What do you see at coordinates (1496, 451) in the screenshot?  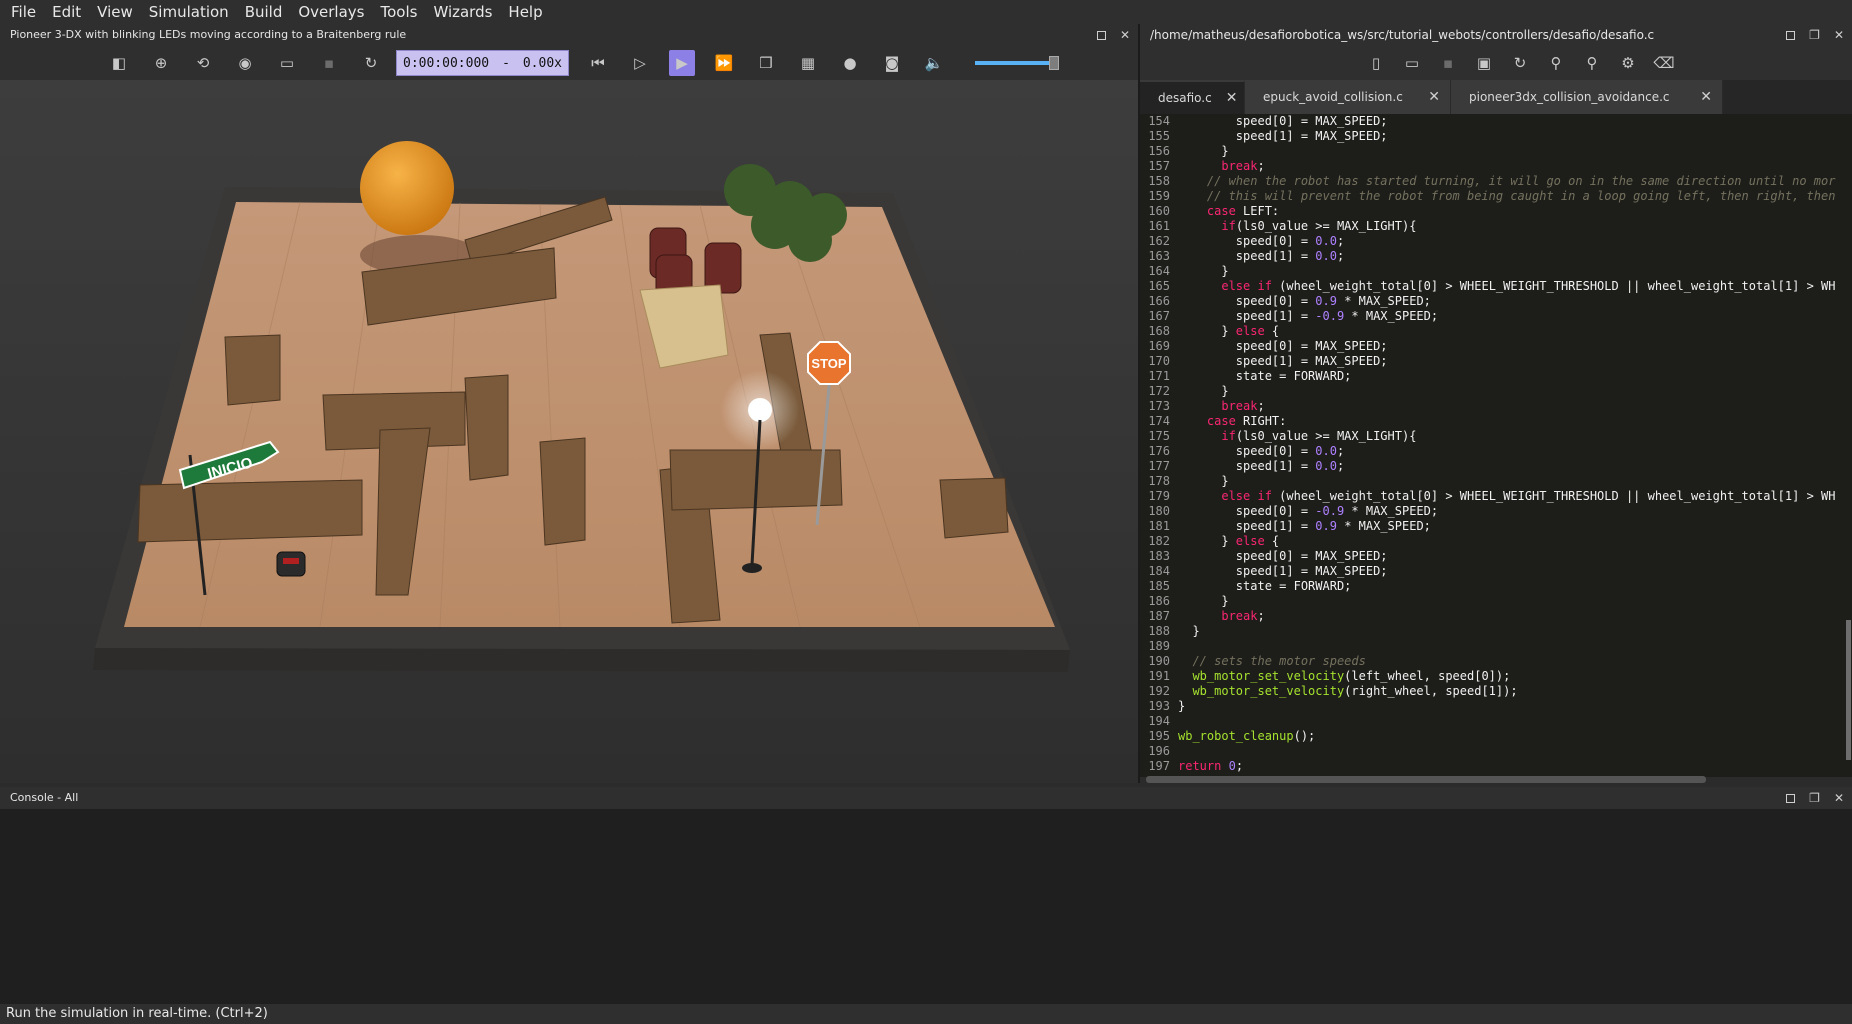 I see `code-line: 176 speed[0] = 0.0;` at bounding box center [1496, 451].